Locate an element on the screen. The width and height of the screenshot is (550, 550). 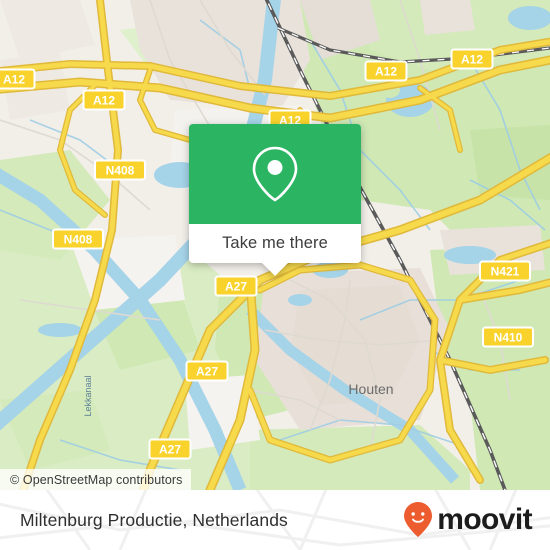
road-shield-a27-9: A27 is located at coordinates (170, 449).